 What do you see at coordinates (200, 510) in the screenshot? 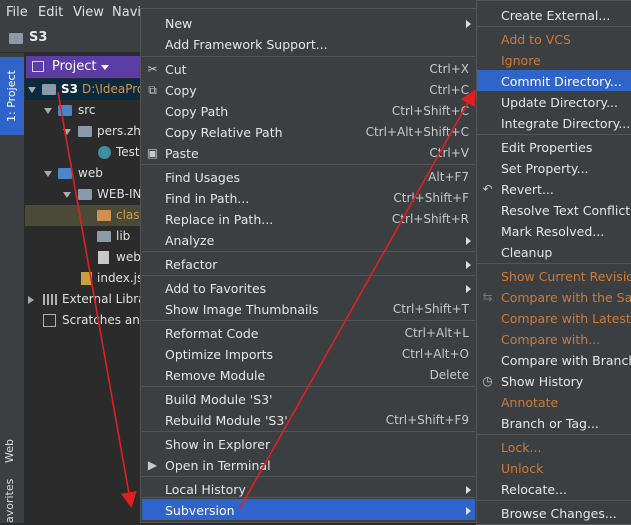
I see `context-menu-item: Subversion` at bounding box center [200, 510].